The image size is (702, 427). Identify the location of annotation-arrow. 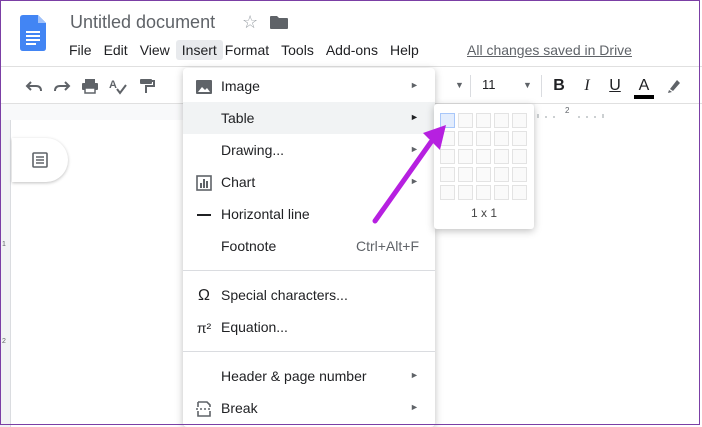
(409, 174).